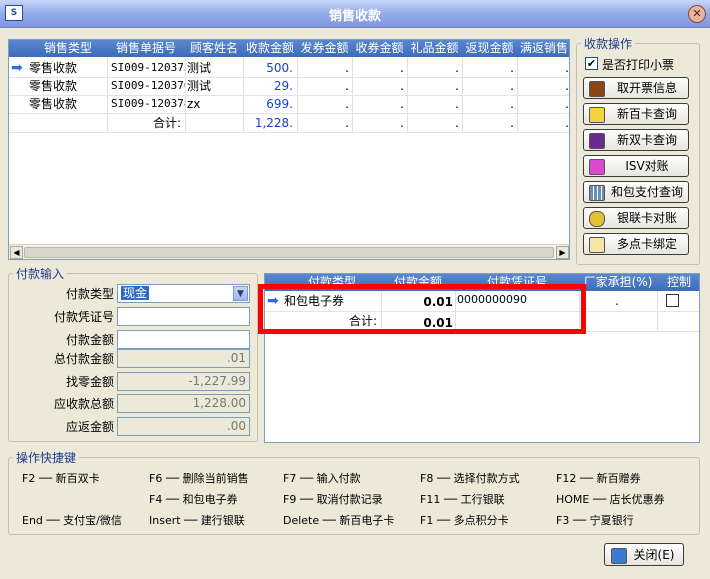 This screenshot has width=710, height=579. What do you see at coordinates (512, 123) in the screenshot?
I see `total-cashback: .` at bounding box center [512, 123].